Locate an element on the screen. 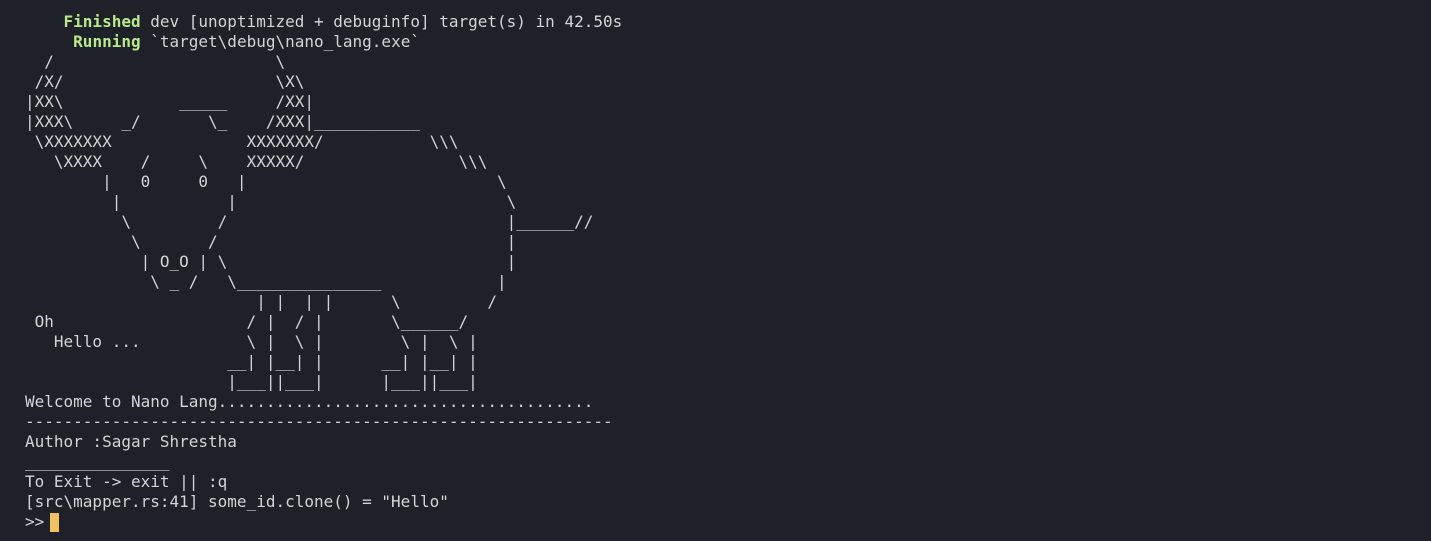 Image resolution: width=1431 pixels, height=541 pixels. ascii-art-line: Hello ... \ | \ | \ | \ | is located at coordinates (251, 341).